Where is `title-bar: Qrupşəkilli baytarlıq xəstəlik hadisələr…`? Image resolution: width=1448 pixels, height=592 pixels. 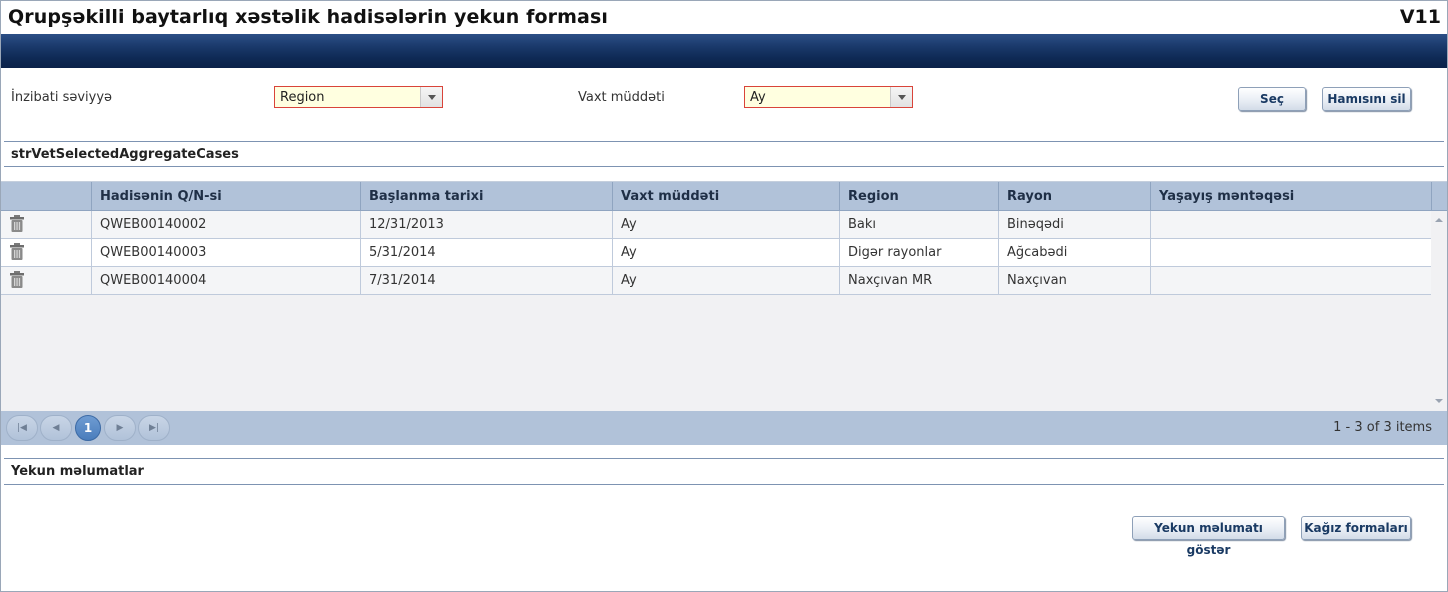
title-bar: Qrupşəkilli baytarlıq xəstəlik hadisələr… is located at coordinates (724, 17).